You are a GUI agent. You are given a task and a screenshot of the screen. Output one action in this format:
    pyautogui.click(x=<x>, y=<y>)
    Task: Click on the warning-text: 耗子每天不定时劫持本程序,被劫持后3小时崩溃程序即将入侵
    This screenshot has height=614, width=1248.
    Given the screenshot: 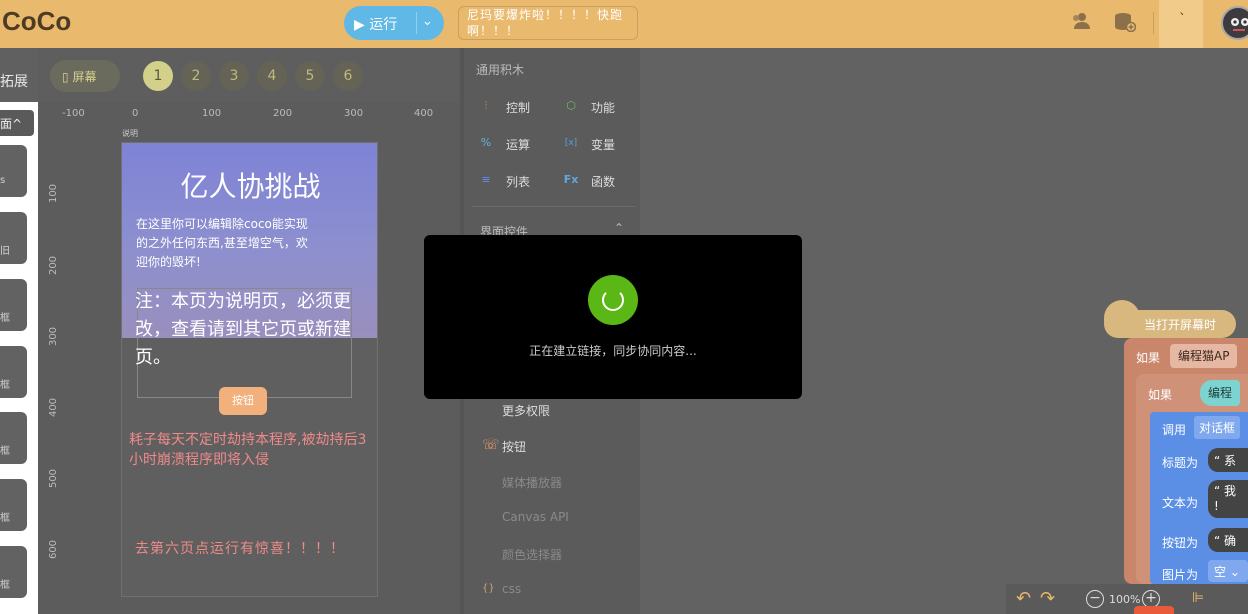 What is the action you would take?
    pyautogui.click(x=249, y=450)
    